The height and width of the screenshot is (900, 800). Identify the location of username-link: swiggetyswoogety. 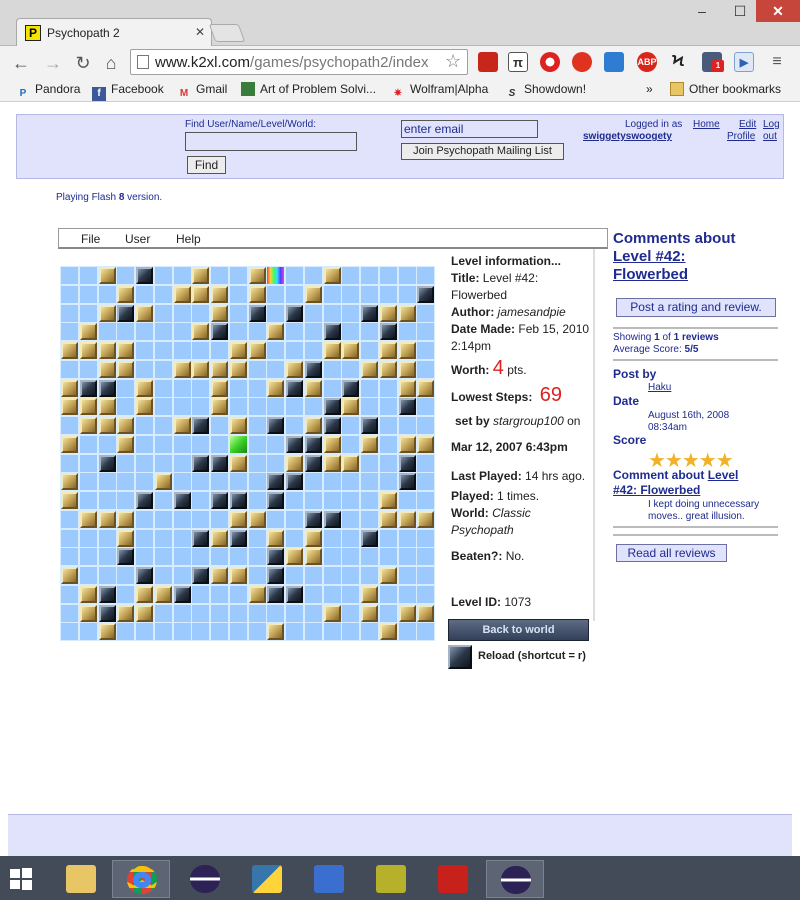
(627, 136).